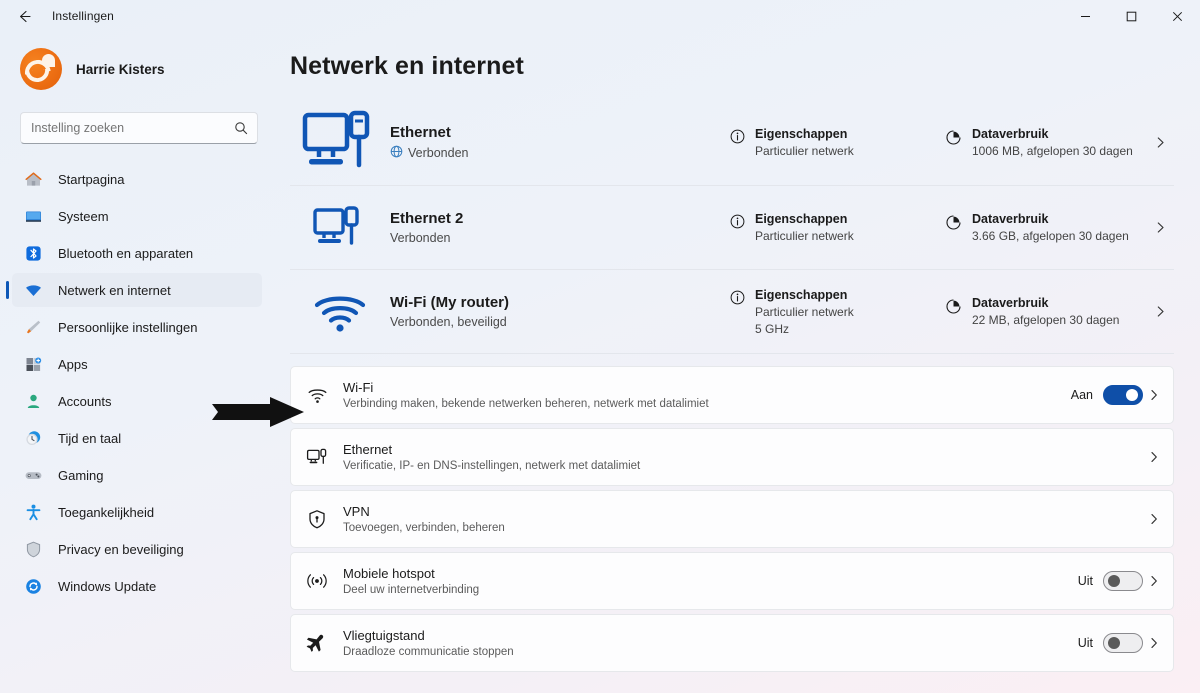  I want to click on properties-column: Eigenschappen Particulier netwerk 5 GHz, so click(837, 312).